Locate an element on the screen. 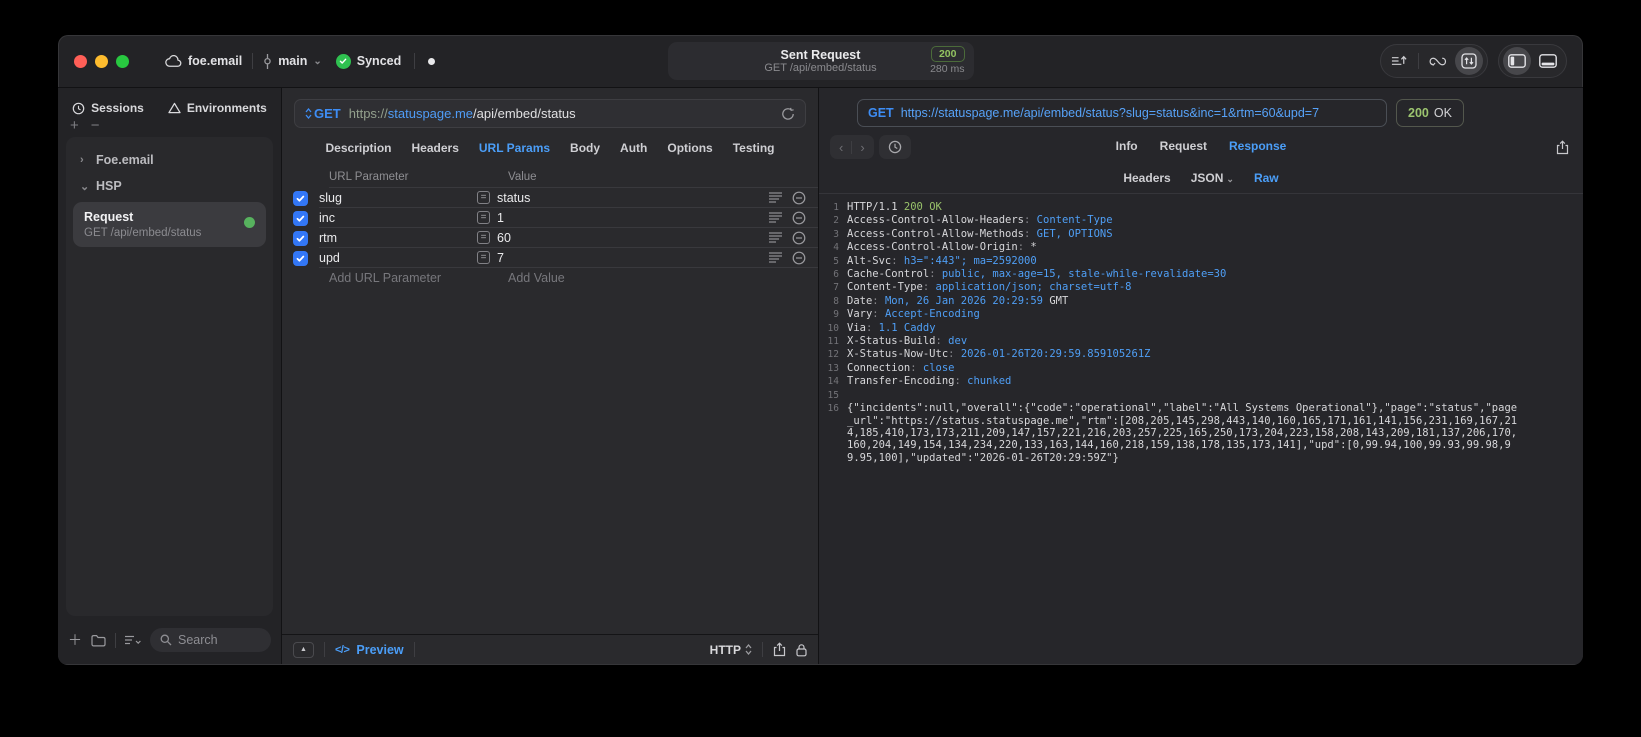 The height and width of the screenshot is (737, 1641). lock-button is located at coordinates (801, 650).